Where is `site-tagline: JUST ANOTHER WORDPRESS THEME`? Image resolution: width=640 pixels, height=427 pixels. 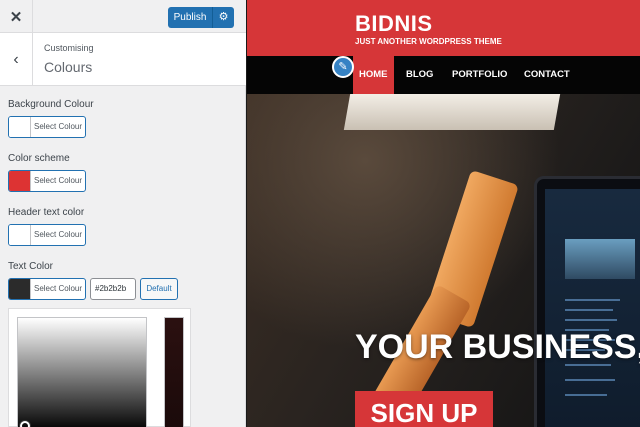 site-tagline: JUST ANOTHER WORDPRESS THEME is located at coordinates (428, 41).